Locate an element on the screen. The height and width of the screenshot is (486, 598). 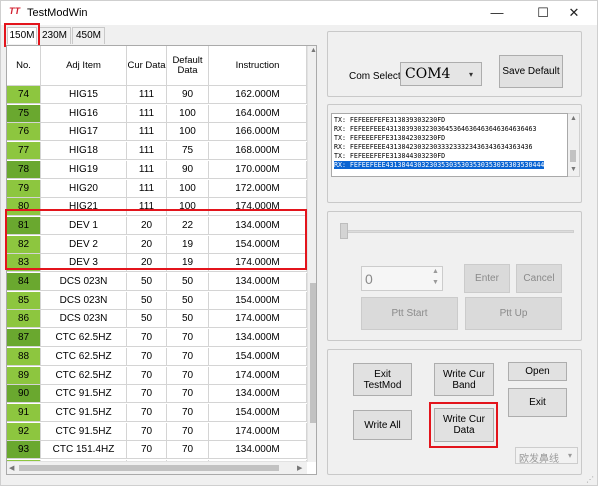
table-row: 77 HIG18 111 75 168.000M is located at coordinates (157, 151).